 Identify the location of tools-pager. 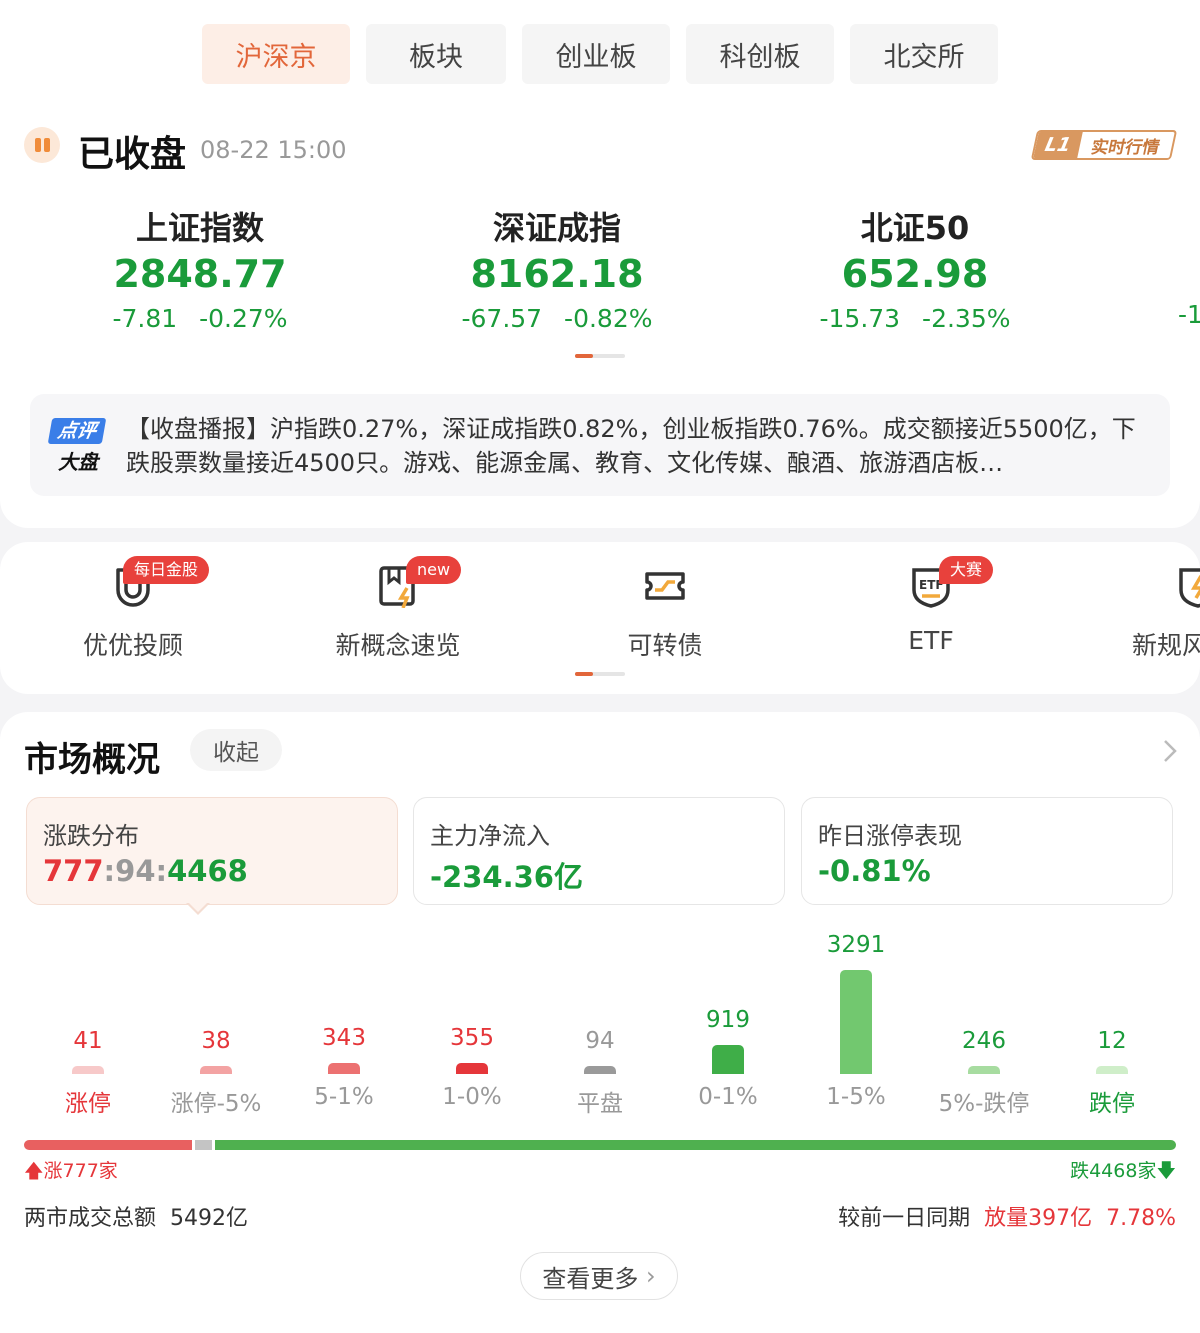
(600, 674).